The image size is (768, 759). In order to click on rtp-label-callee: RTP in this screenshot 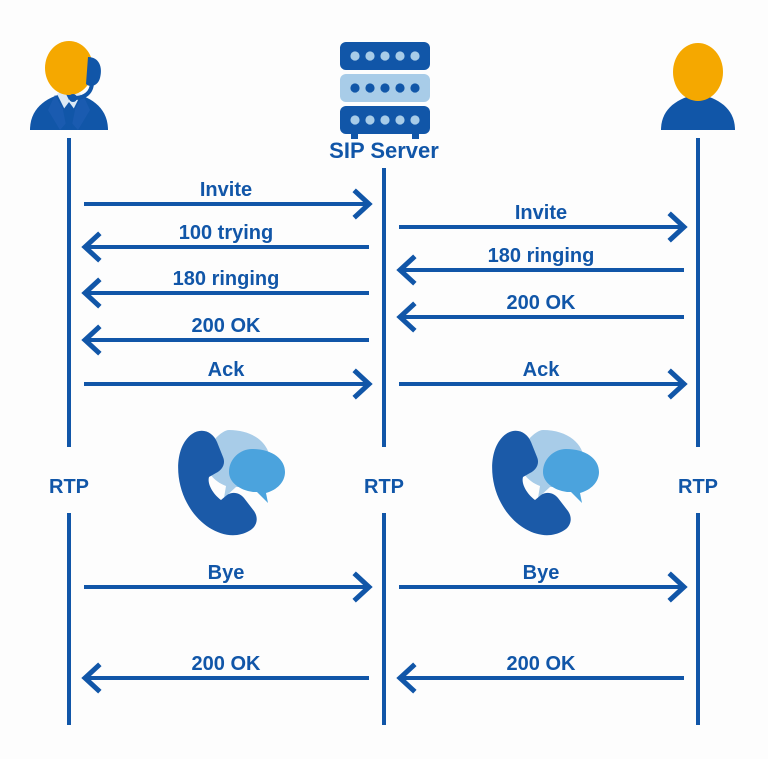, I will do `click(698, 487)`.